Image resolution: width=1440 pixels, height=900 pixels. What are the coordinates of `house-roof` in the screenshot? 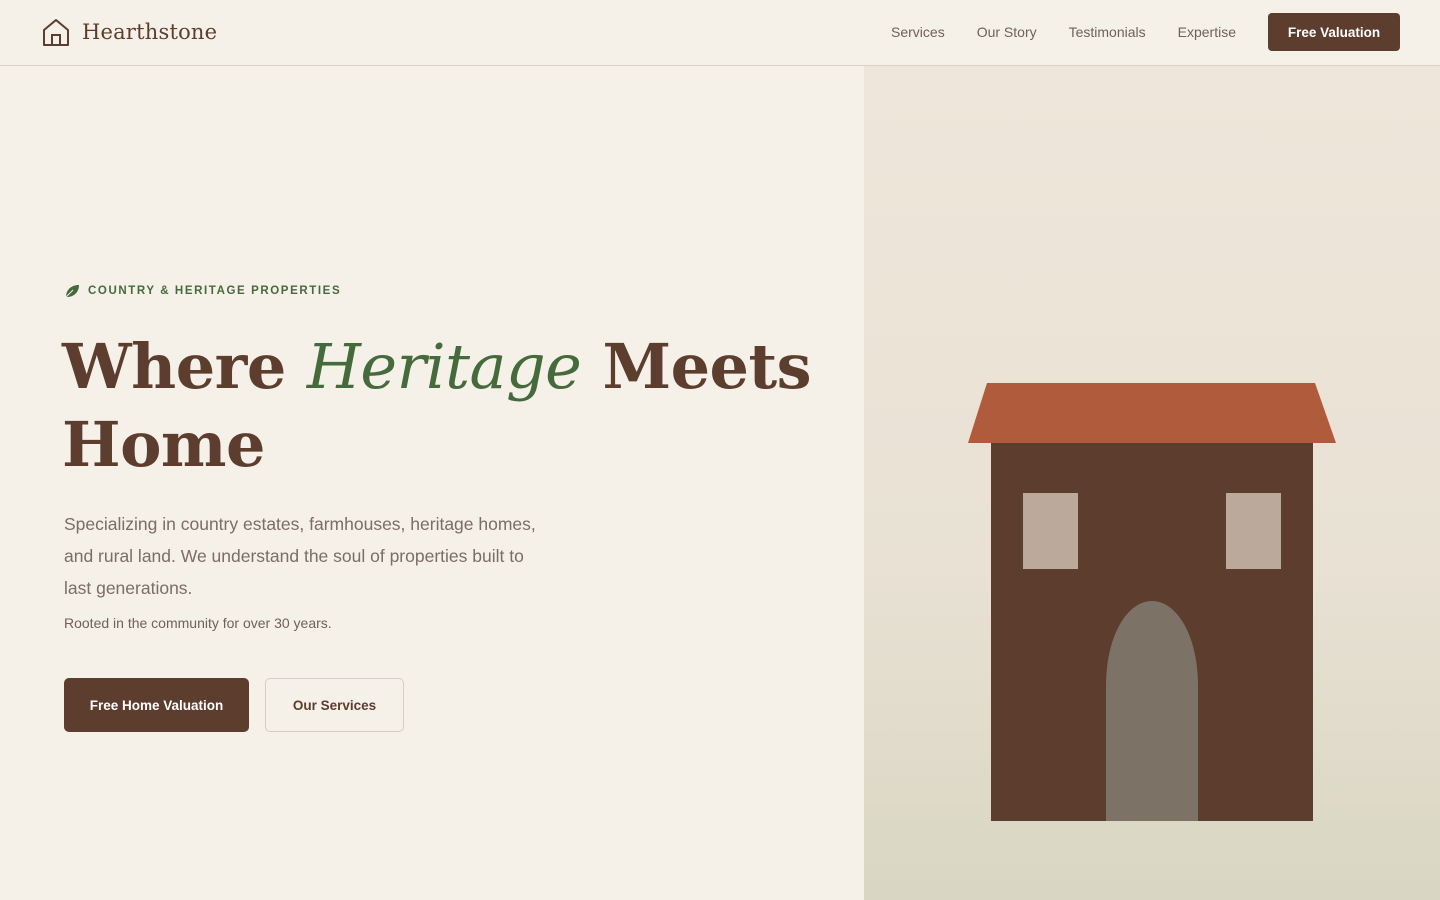 It's located at (1152, 413).